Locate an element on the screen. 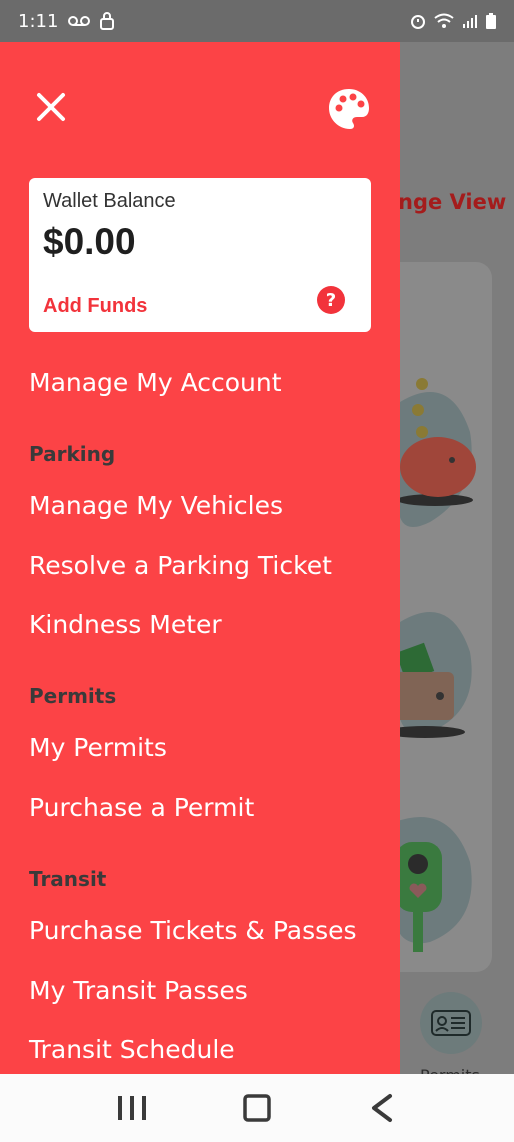 The width and height of the screenshot is (514, 1142). section-header-transit: Transit is located at coordinates (68, 879).